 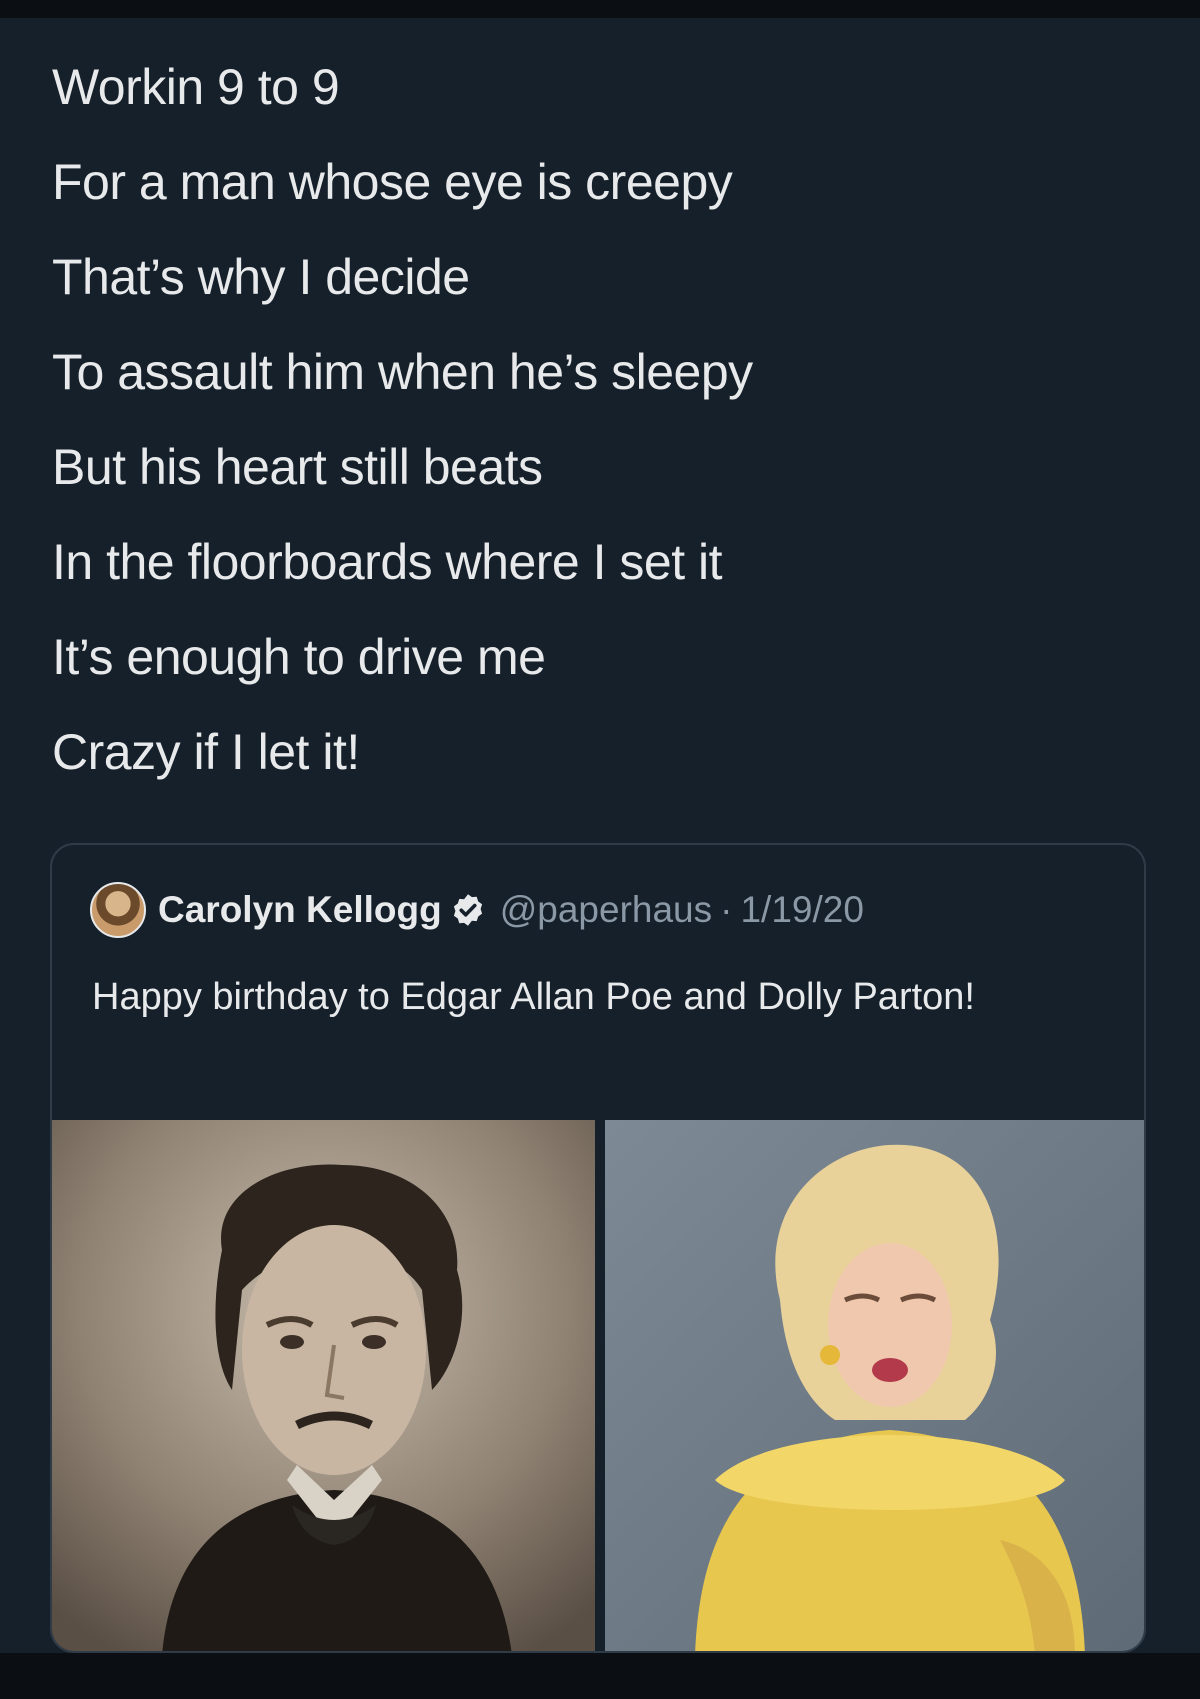 I want to click on author-display-name: Carolyn Kellogg, so click(x=300, y=910).